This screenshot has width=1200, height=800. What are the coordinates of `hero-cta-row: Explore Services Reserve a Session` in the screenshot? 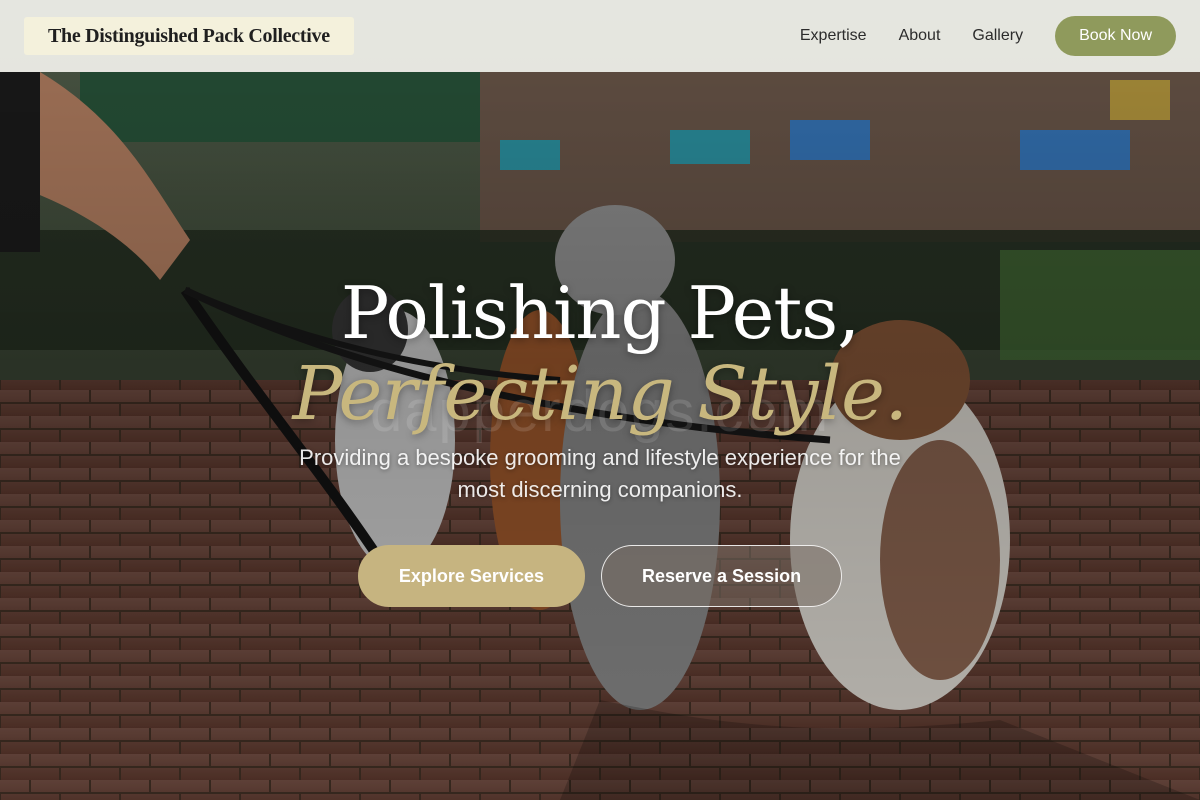 It's located at (600, 576).